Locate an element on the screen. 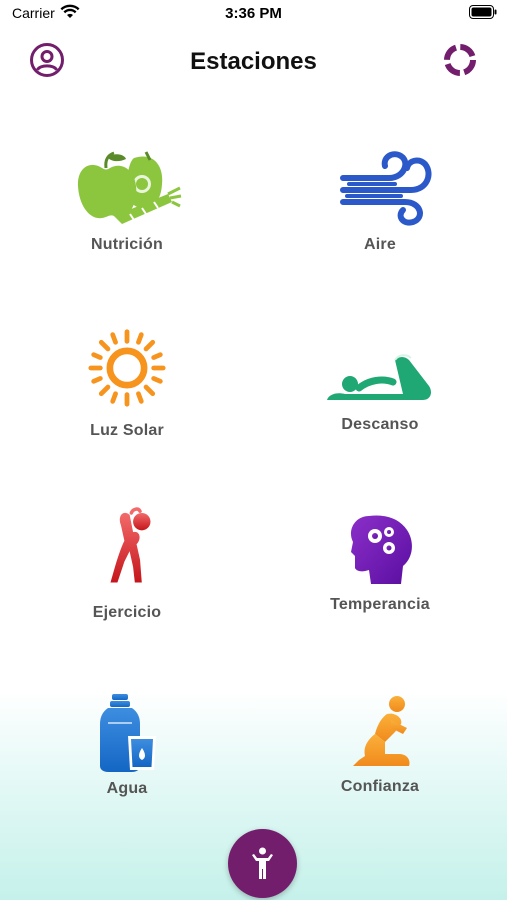 The height and width of the screenshot is (900, 507). wind-icon is located at coordinates (386, 188).